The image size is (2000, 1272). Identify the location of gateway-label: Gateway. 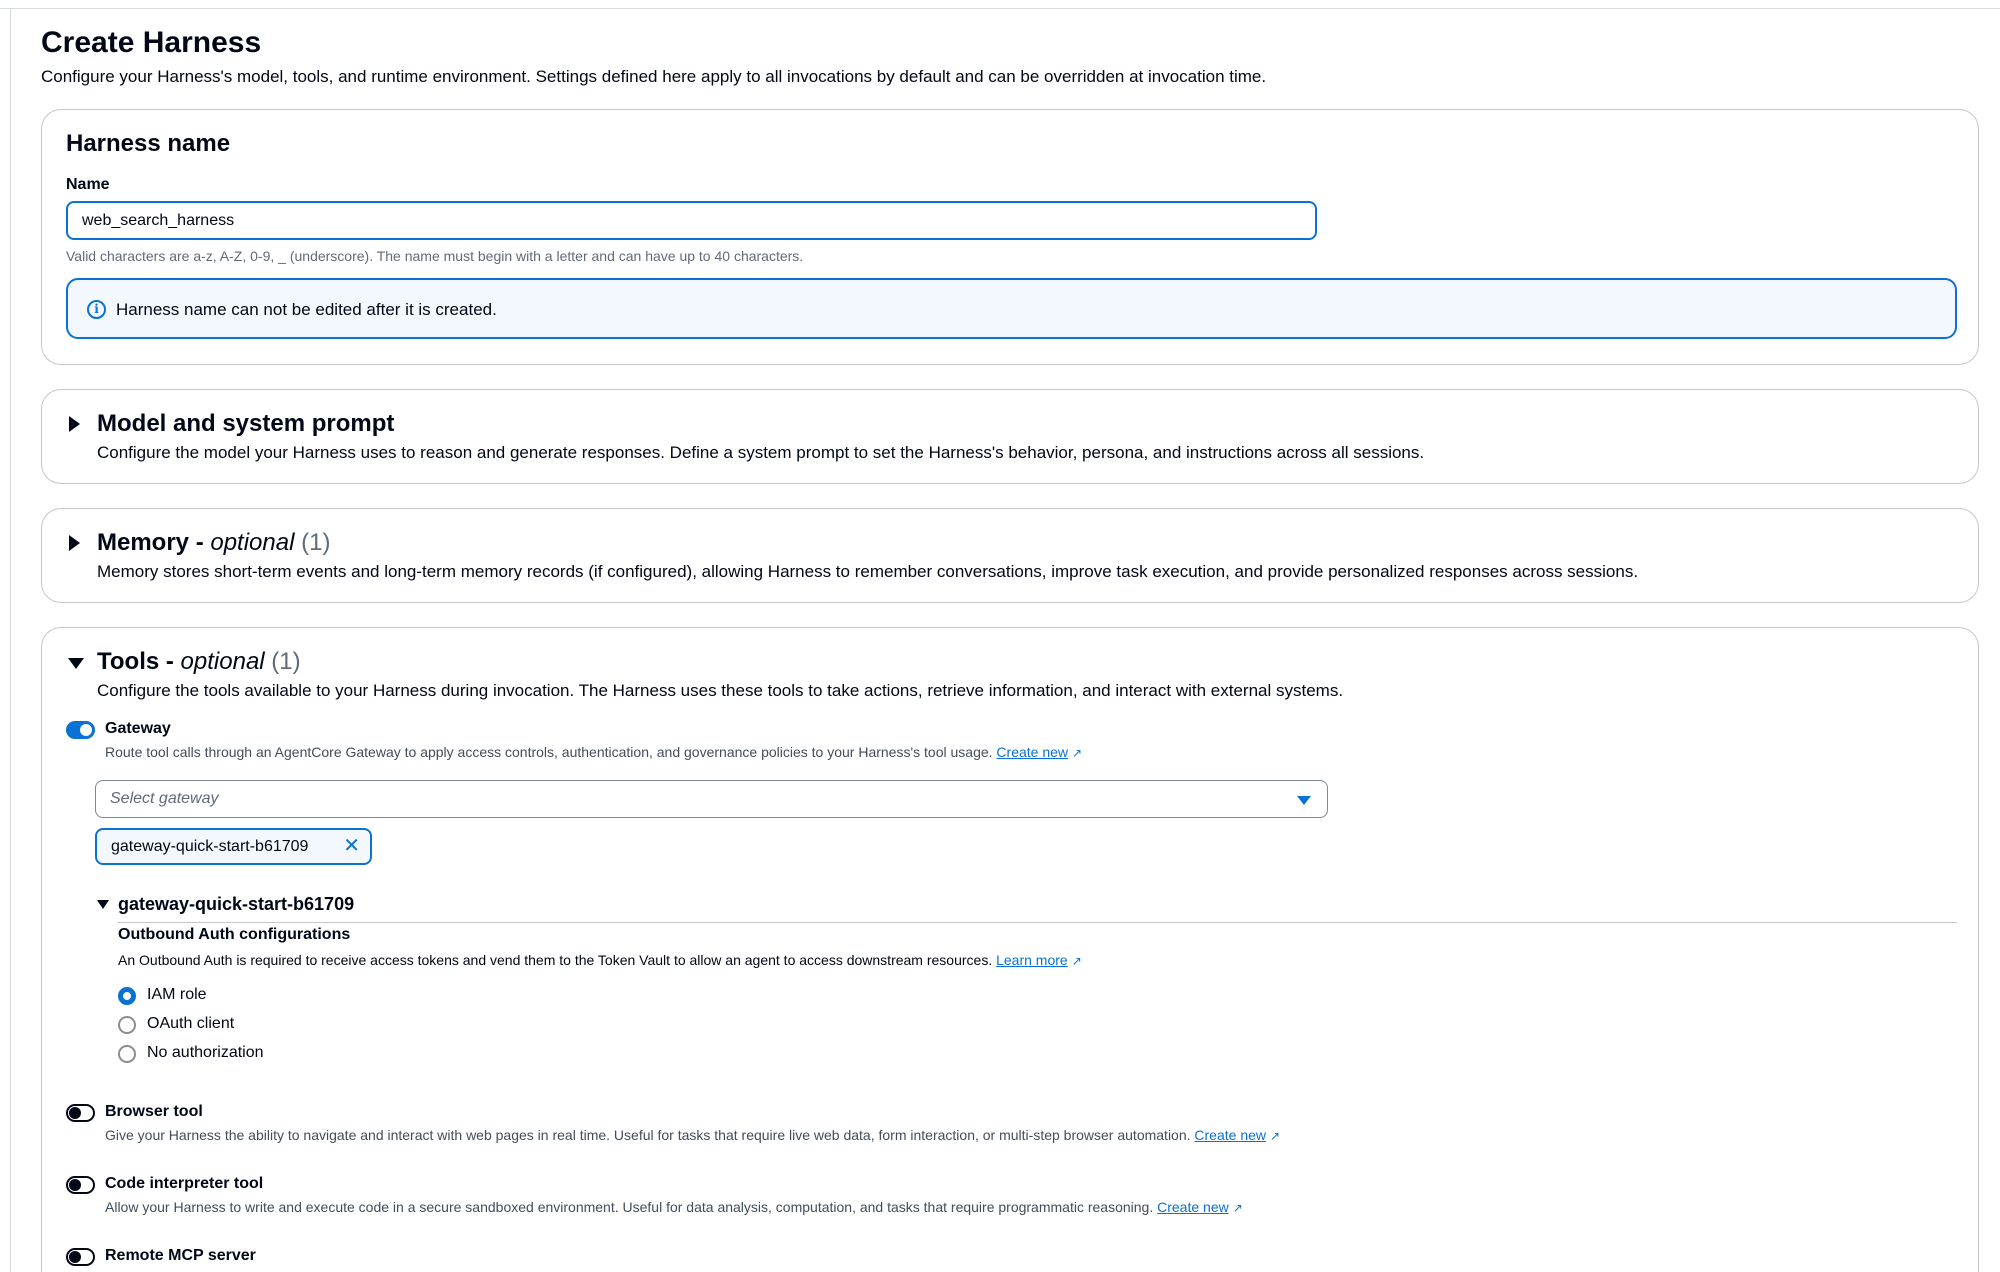
(138, 728).